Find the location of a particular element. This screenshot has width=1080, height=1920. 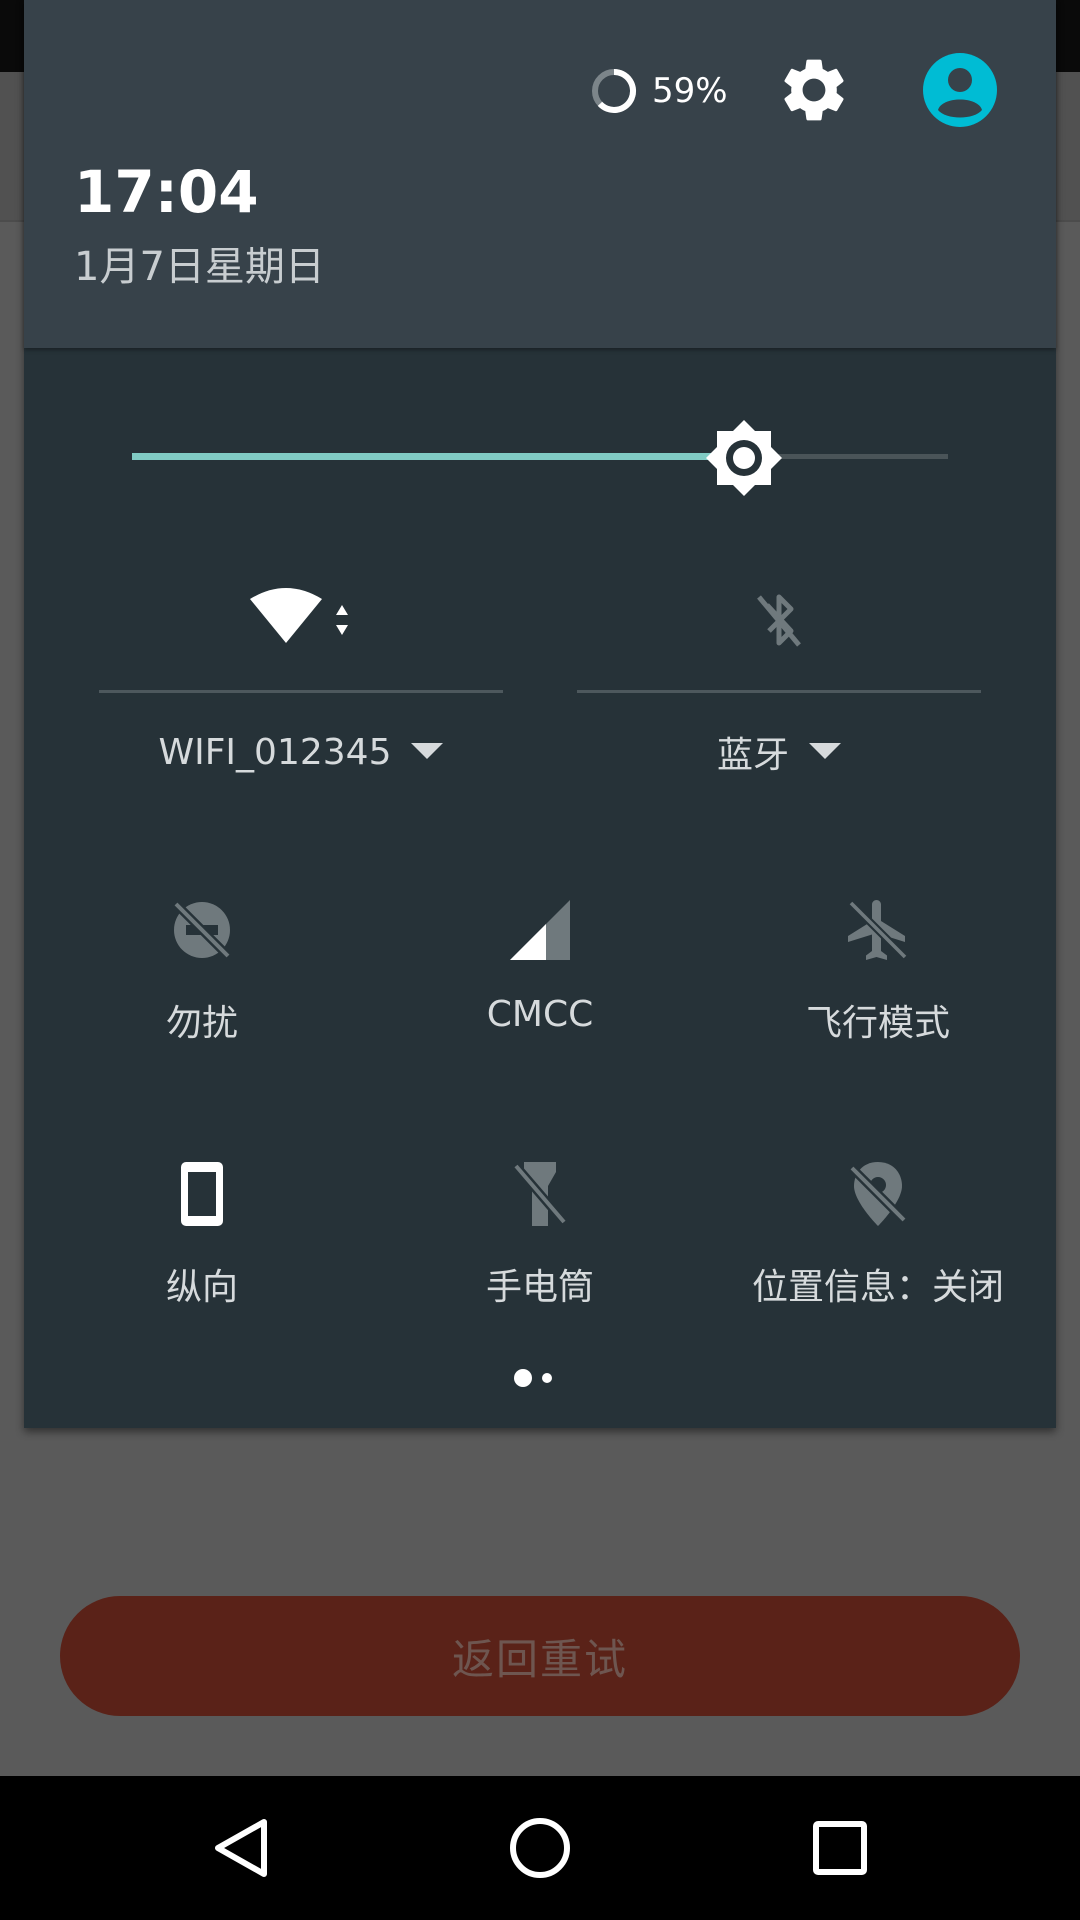

home-button is located at coordinates (540, 1848).